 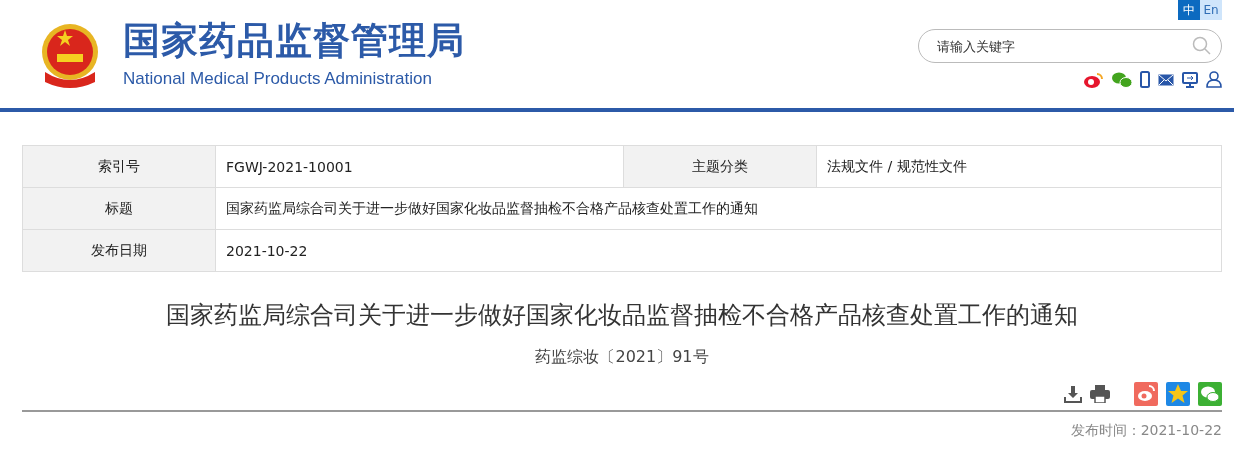 I want to click on table-label: 发布日期, so click(x=119, y=250).